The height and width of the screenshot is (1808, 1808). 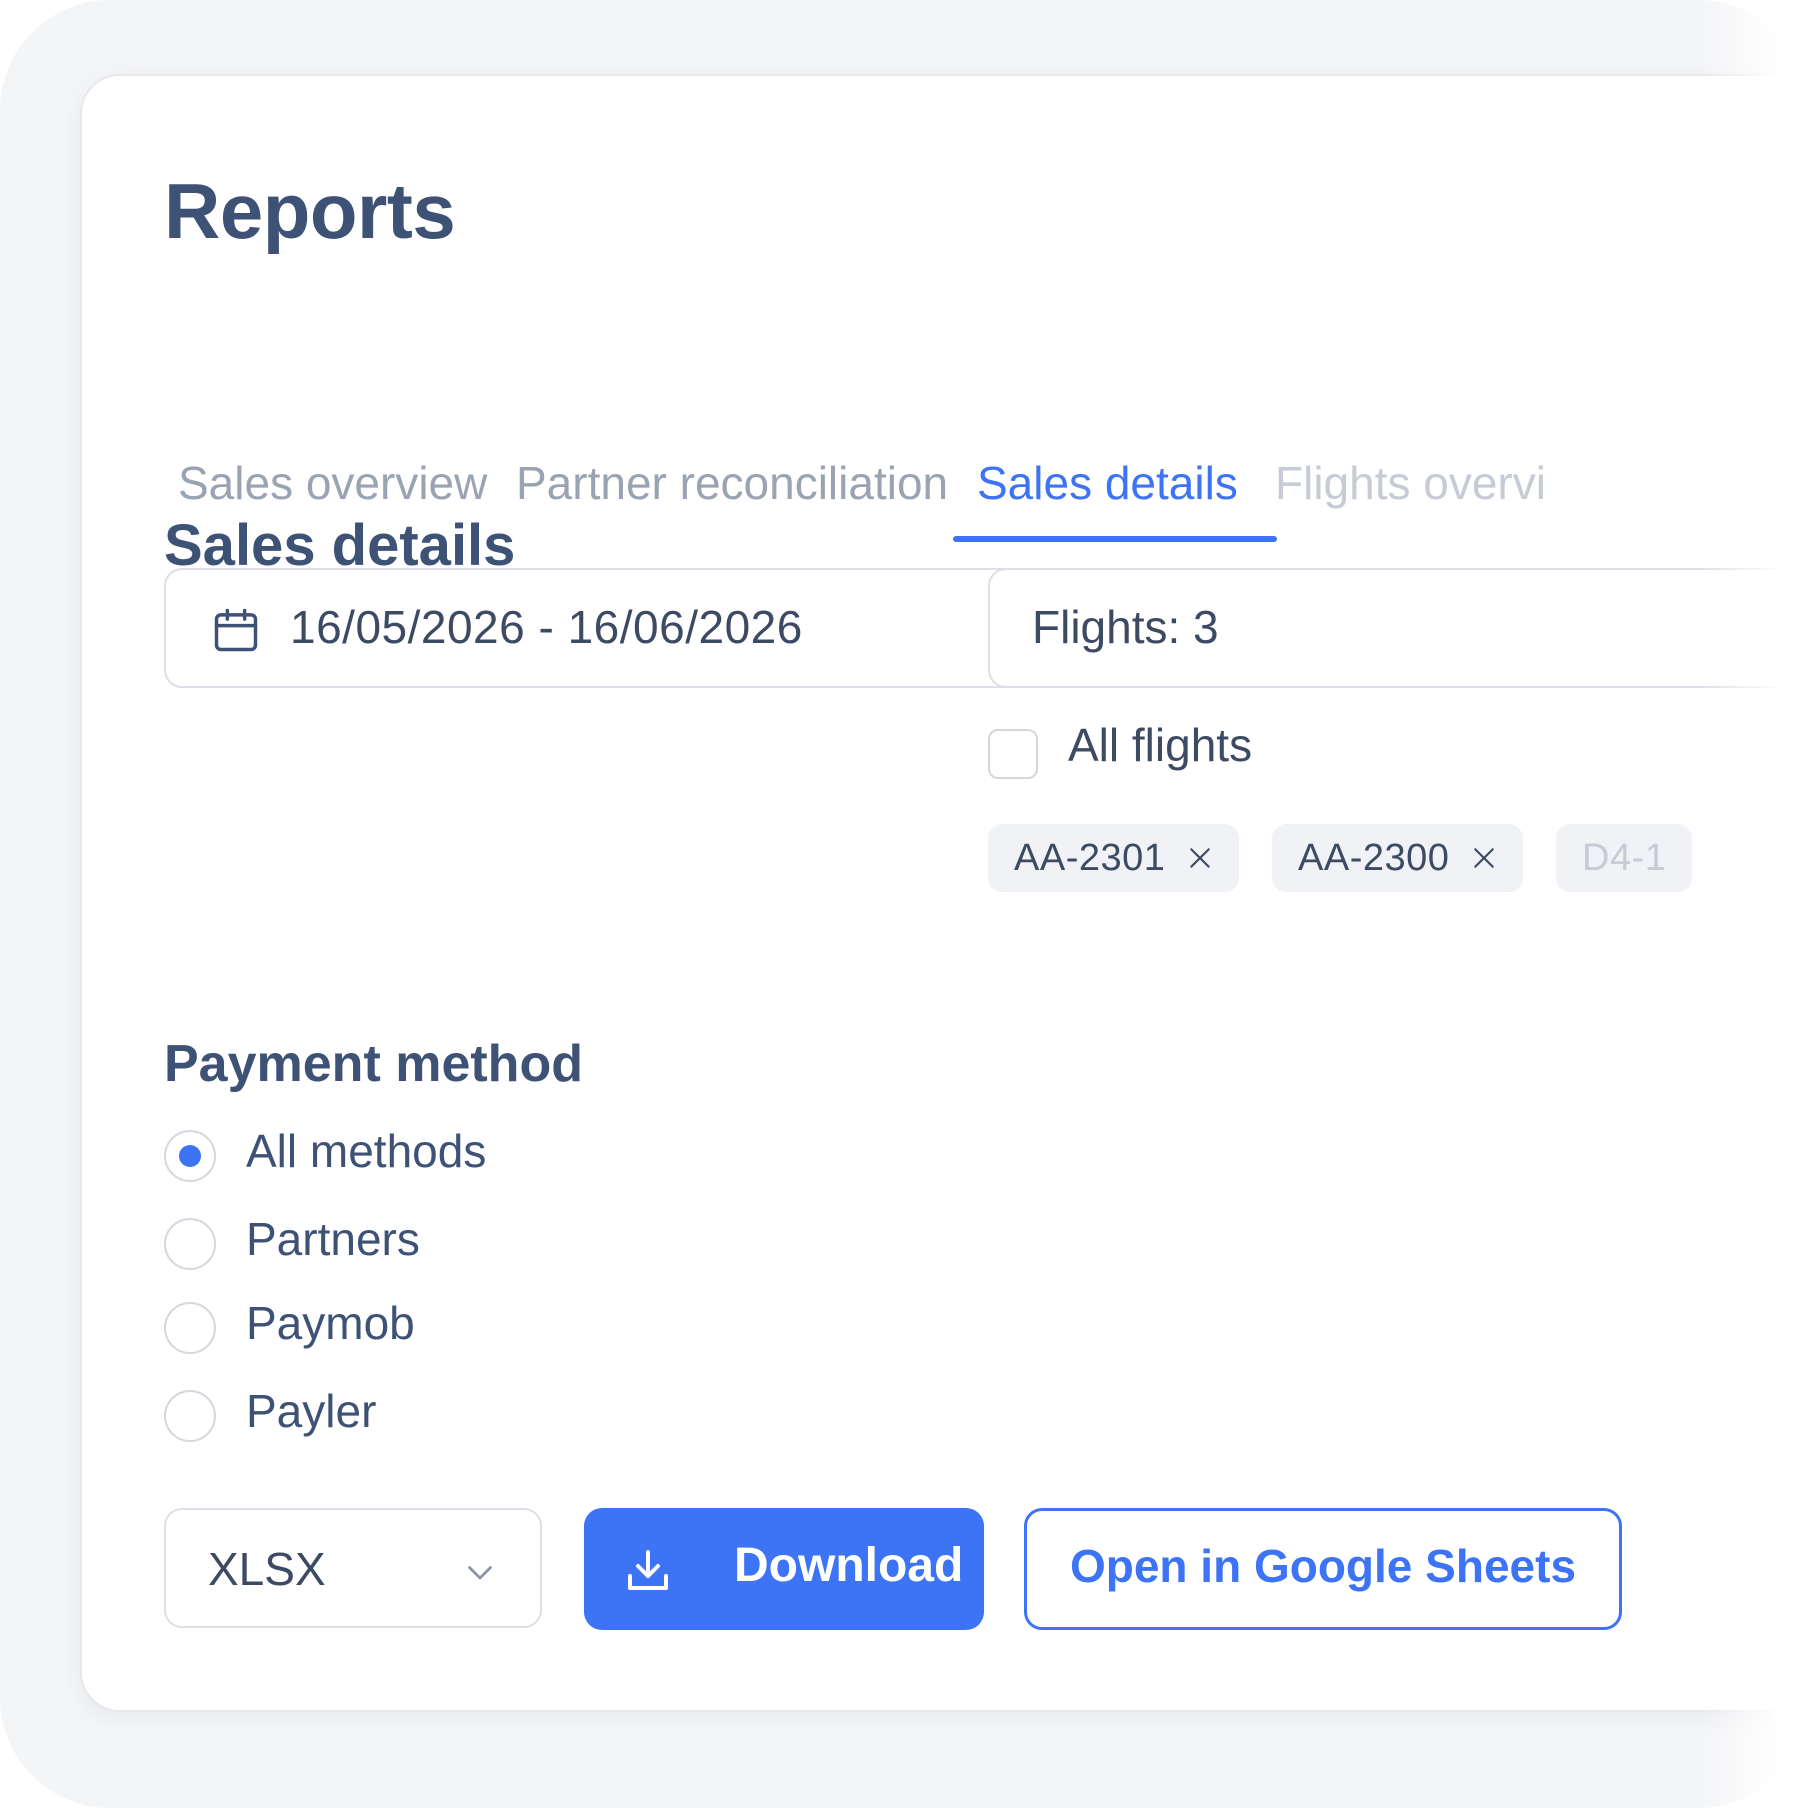 I want to click on date-range-picker: 16/05/2026 - 16/06/2026, so click(x=597, y=628).